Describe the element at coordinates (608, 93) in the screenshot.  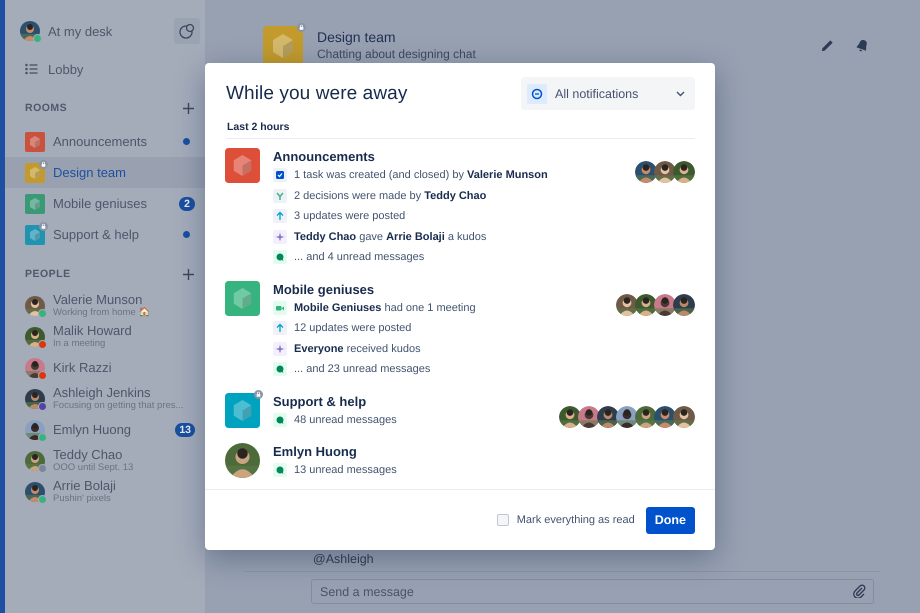
I see `filter-dropdown: All notifications` at that location.